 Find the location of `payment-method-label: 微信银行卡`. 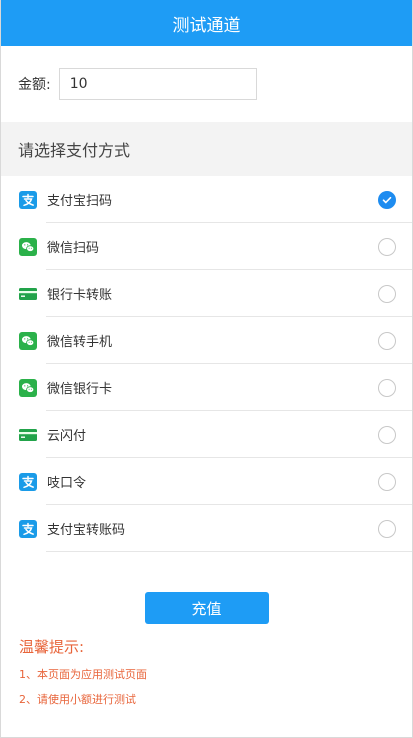

payment-method-label: 微信银行卡 is located at coordinates (80, 389).